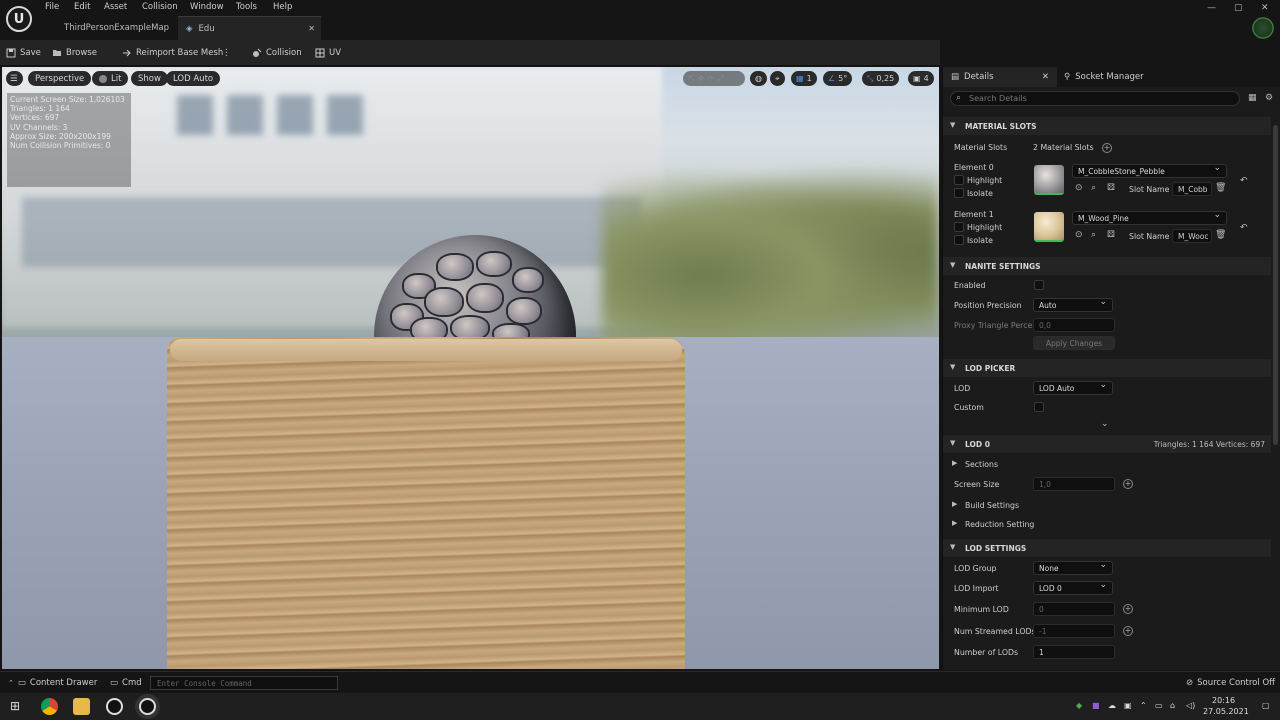  Describe the element at coordinates (1159, 705) in the screenshot. I see `battery-icon: ▭` at that location.